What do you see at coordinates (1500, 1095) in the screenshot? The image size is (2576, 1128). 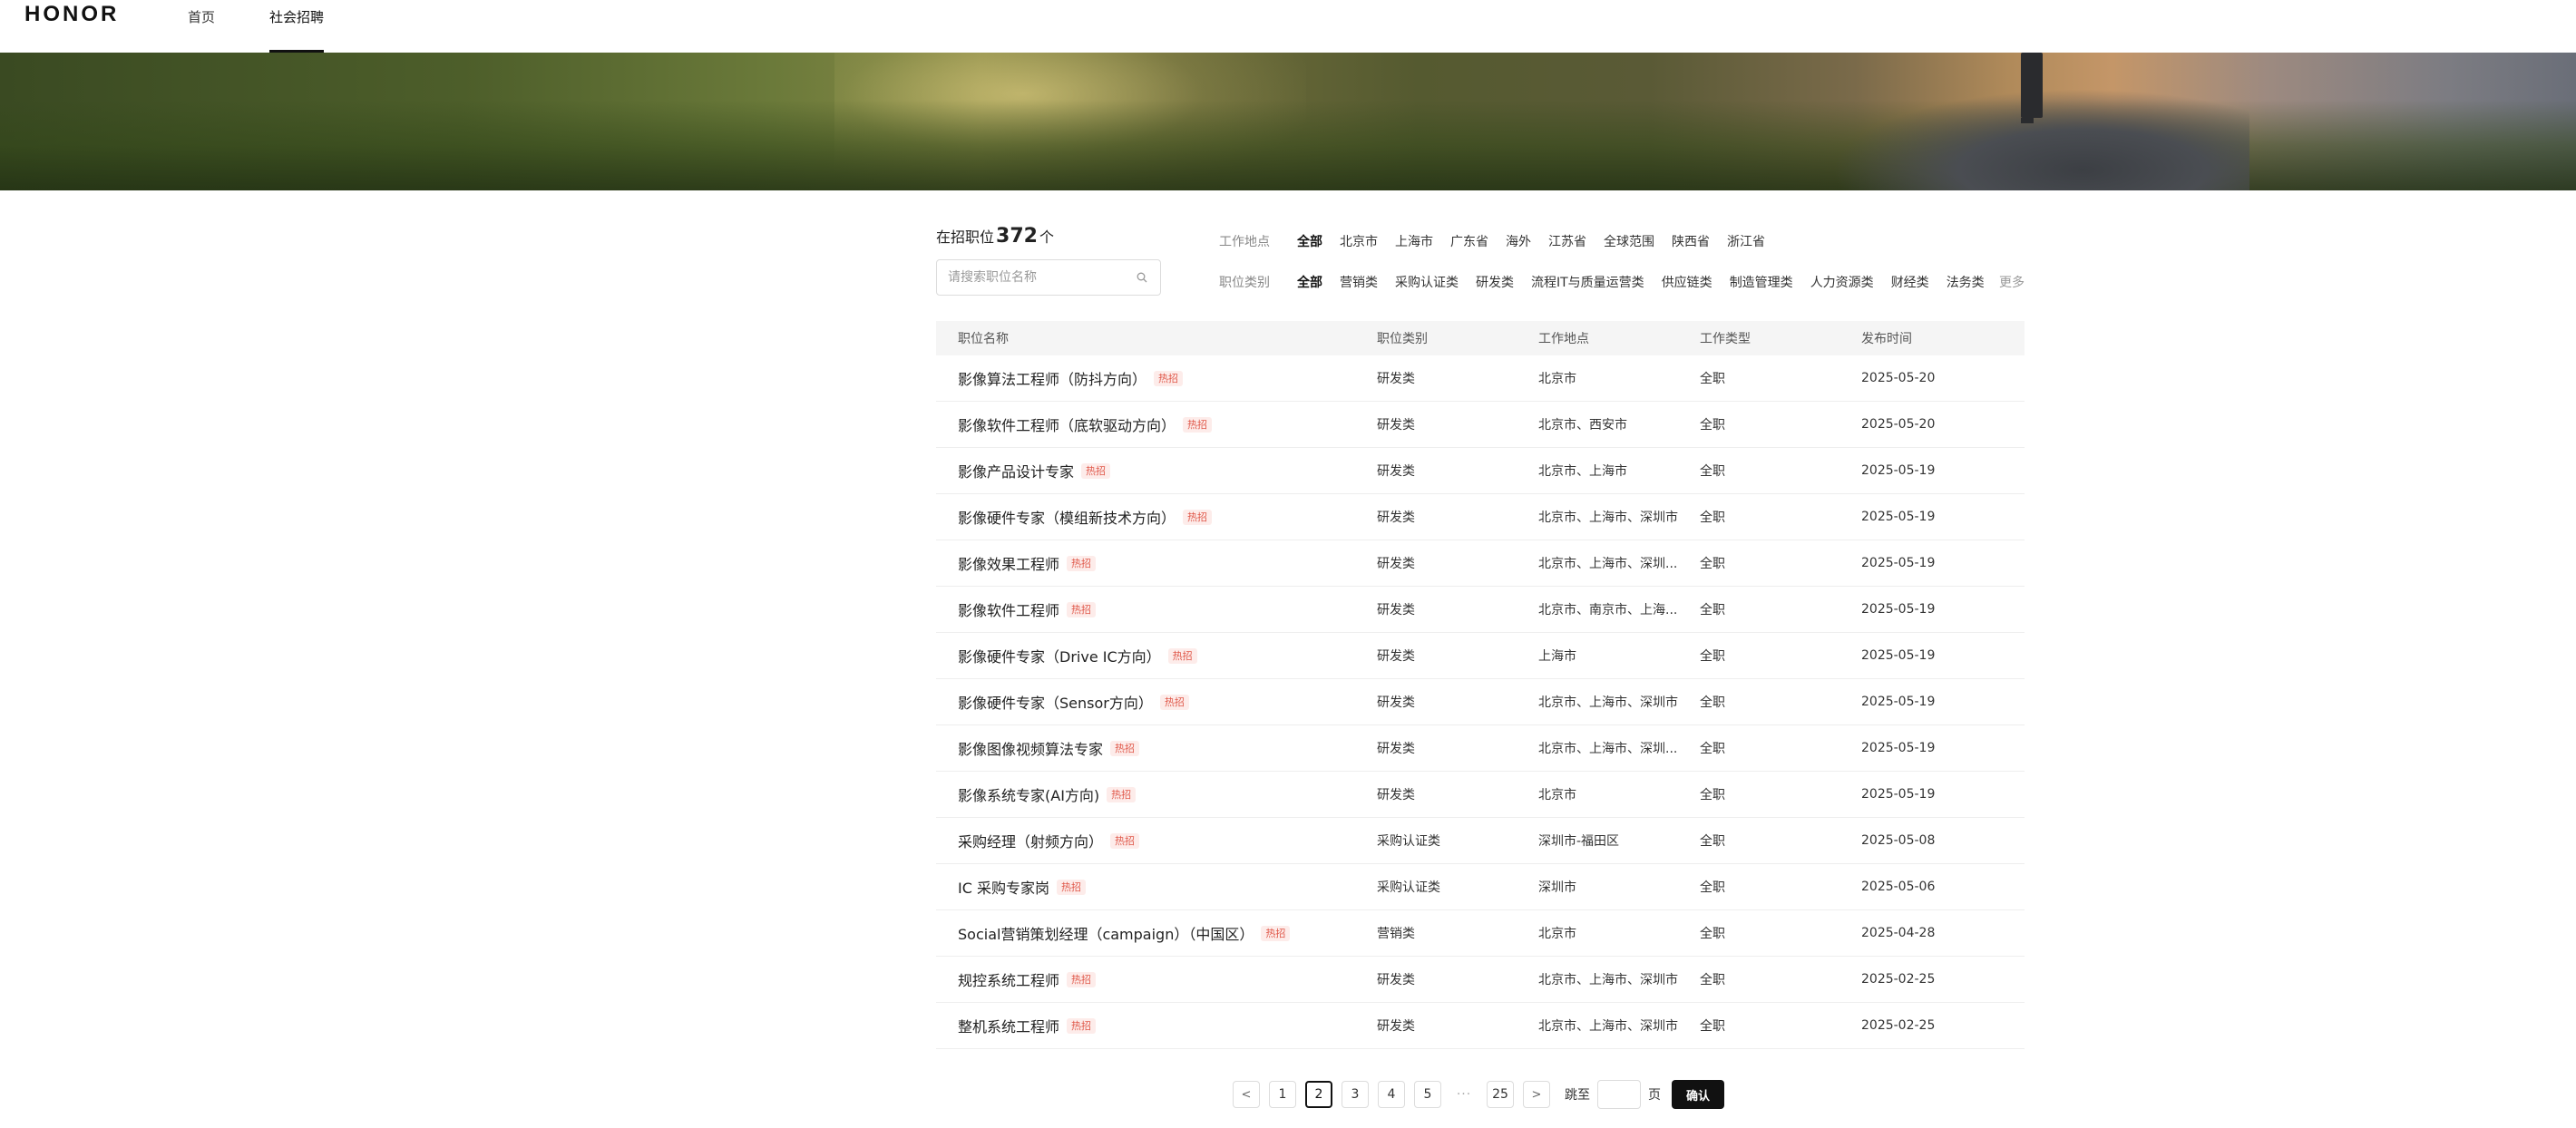 I see `page-button-last: 25` at bounding box center [1500, 1095].